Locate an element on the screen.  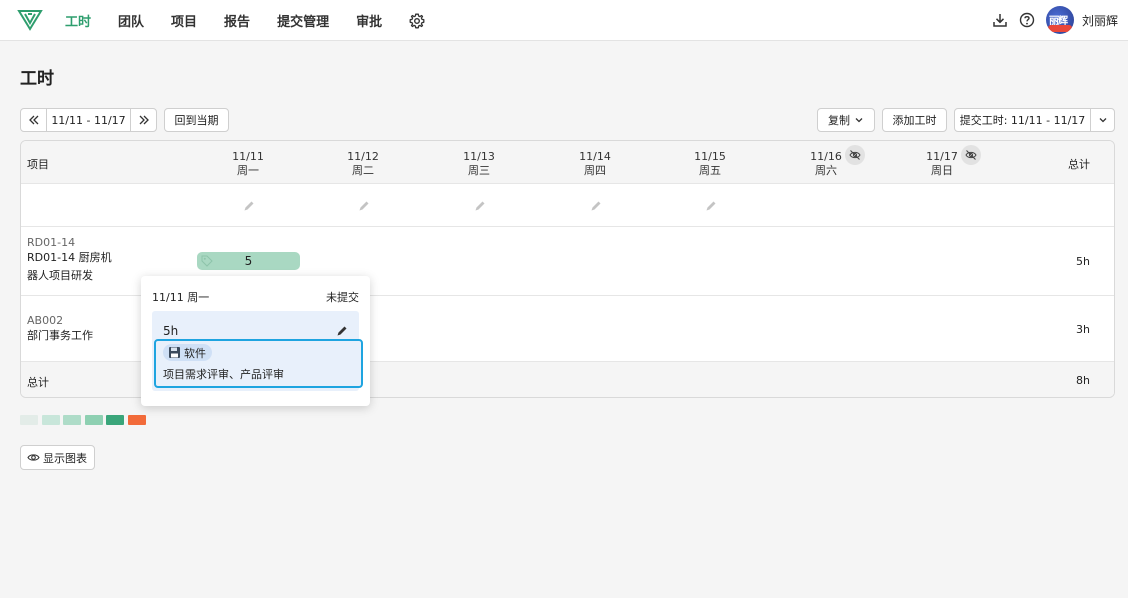
project-cell: AB002 部门事务工作 is located at coordinates (60, 329).